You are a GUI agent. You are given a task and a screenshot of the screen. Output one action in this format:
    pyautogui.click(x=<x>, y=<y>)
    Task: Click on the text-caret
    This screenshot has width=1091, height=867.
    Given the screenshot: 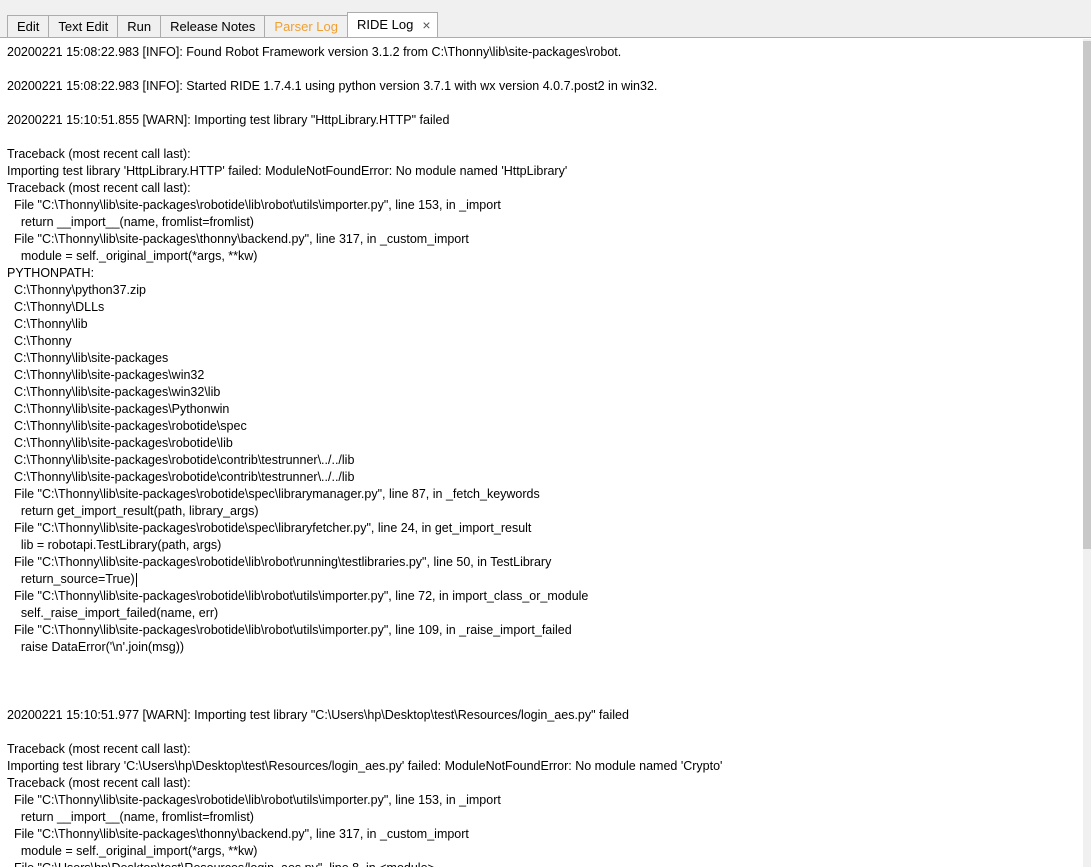 What is the action you would take?
    pyautogui.click(x=136, y=579)
    